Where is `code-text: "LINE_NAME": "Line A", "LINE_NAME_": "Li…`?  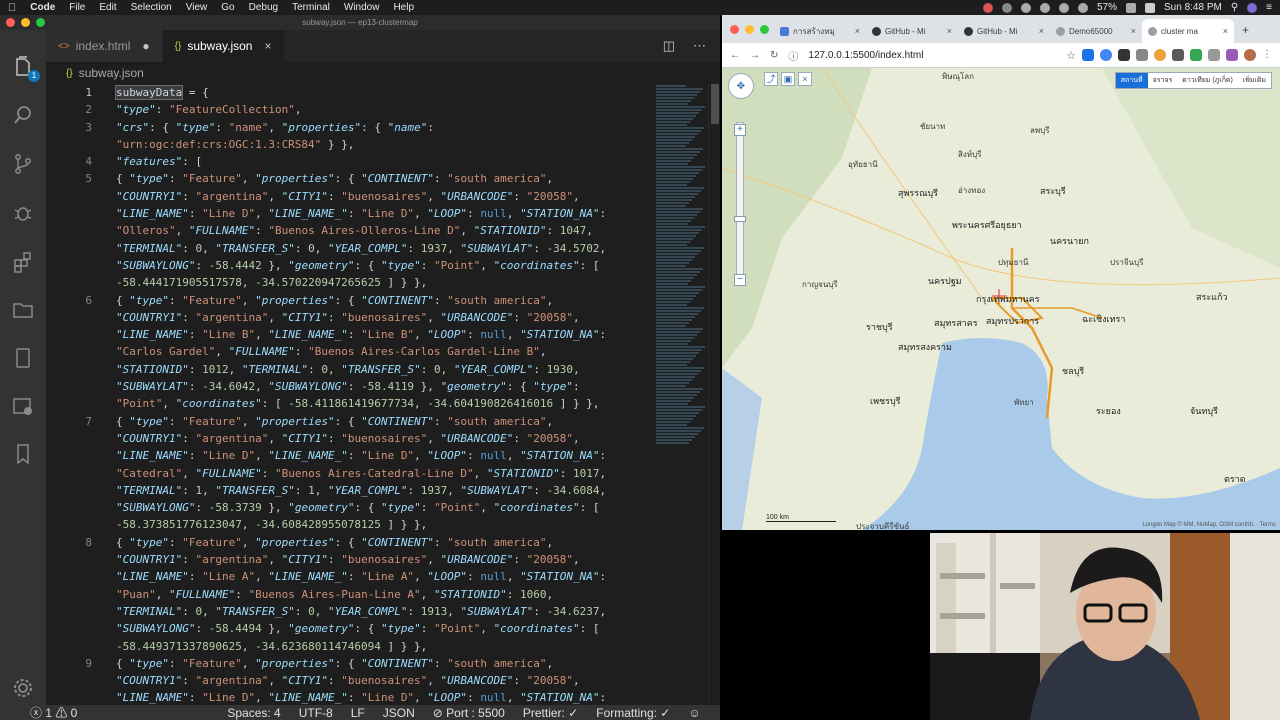 code-text: "LINE_NAME": "Line A", "LINE_NAME_": "Li… is located at coordinates (361, 576).